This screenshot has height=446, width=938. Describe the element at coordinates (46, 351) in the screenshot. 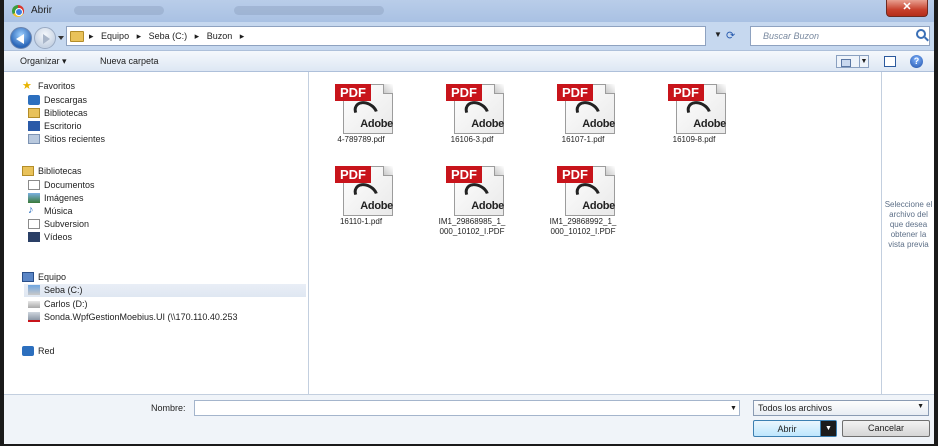

I see `nav-label: Red` at that location.